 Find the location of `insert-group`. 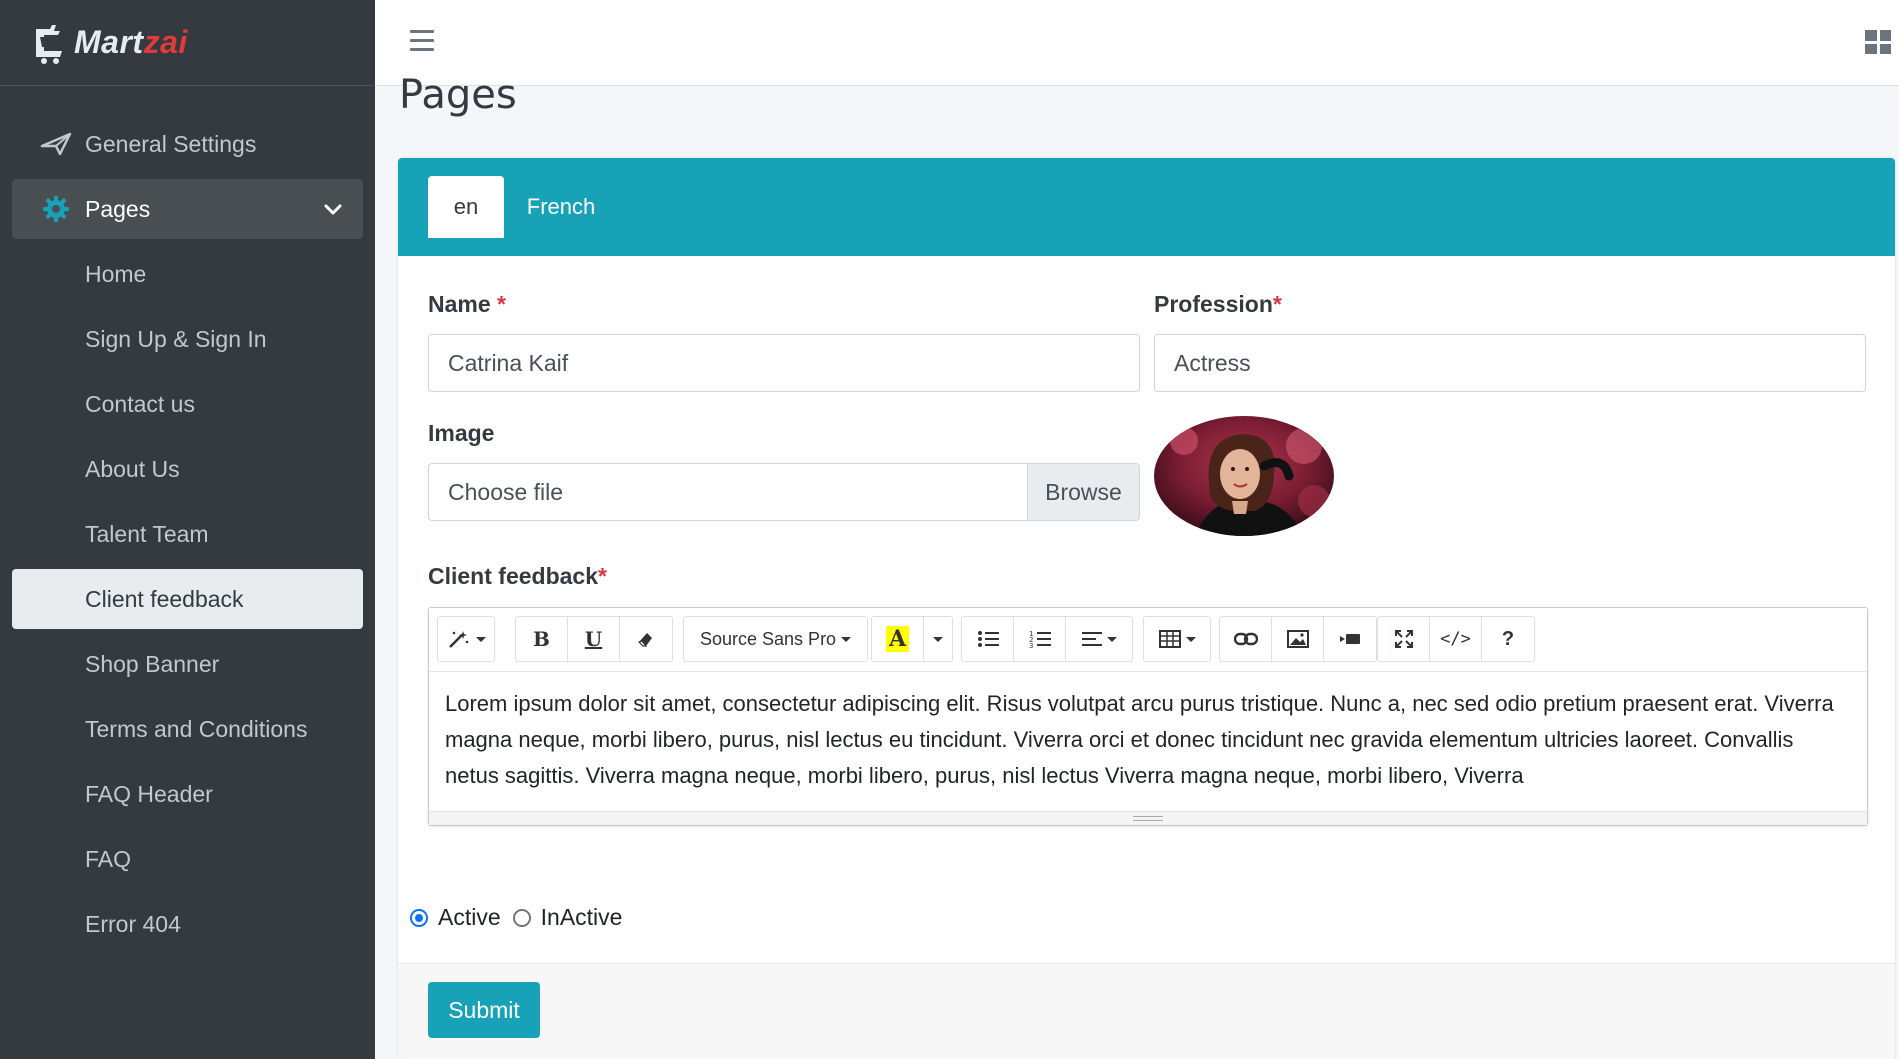

insert-group is located at coordinates (1298, 639).